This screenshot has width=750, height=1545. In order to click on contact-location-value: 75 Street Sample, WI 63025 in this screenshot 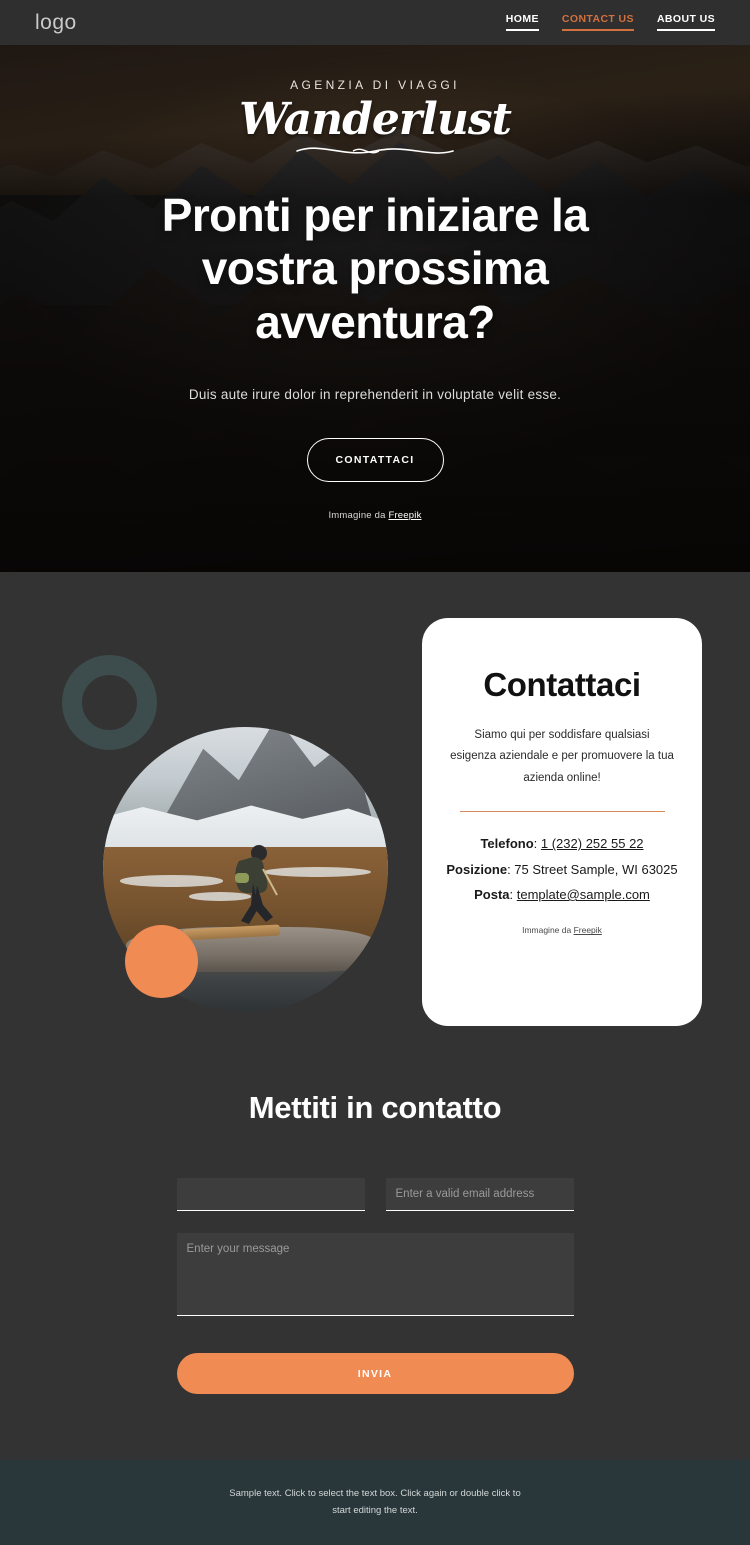, I will do `click(596, 869)`.